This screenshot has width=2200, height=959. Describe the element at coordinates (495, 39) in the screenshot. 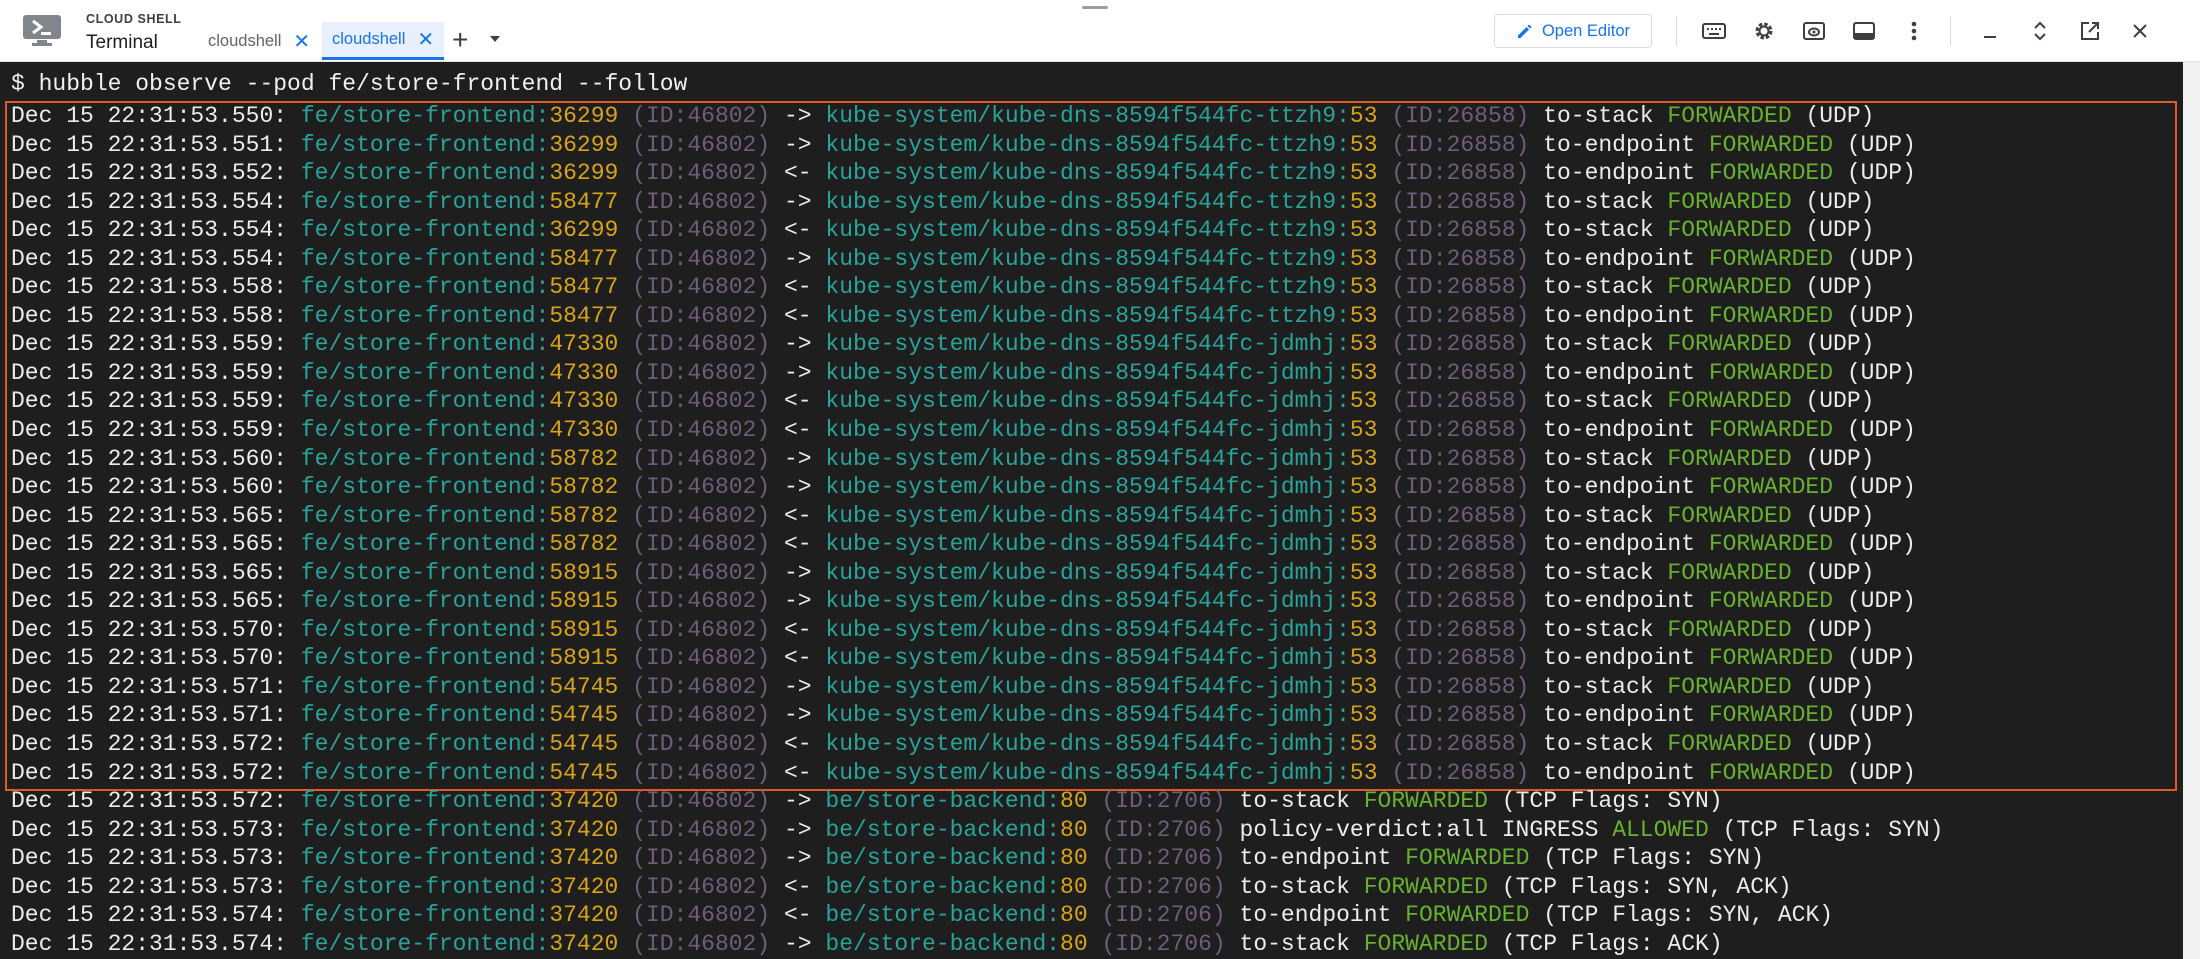

I see `tab-menu-dropdown-icon` at that location.